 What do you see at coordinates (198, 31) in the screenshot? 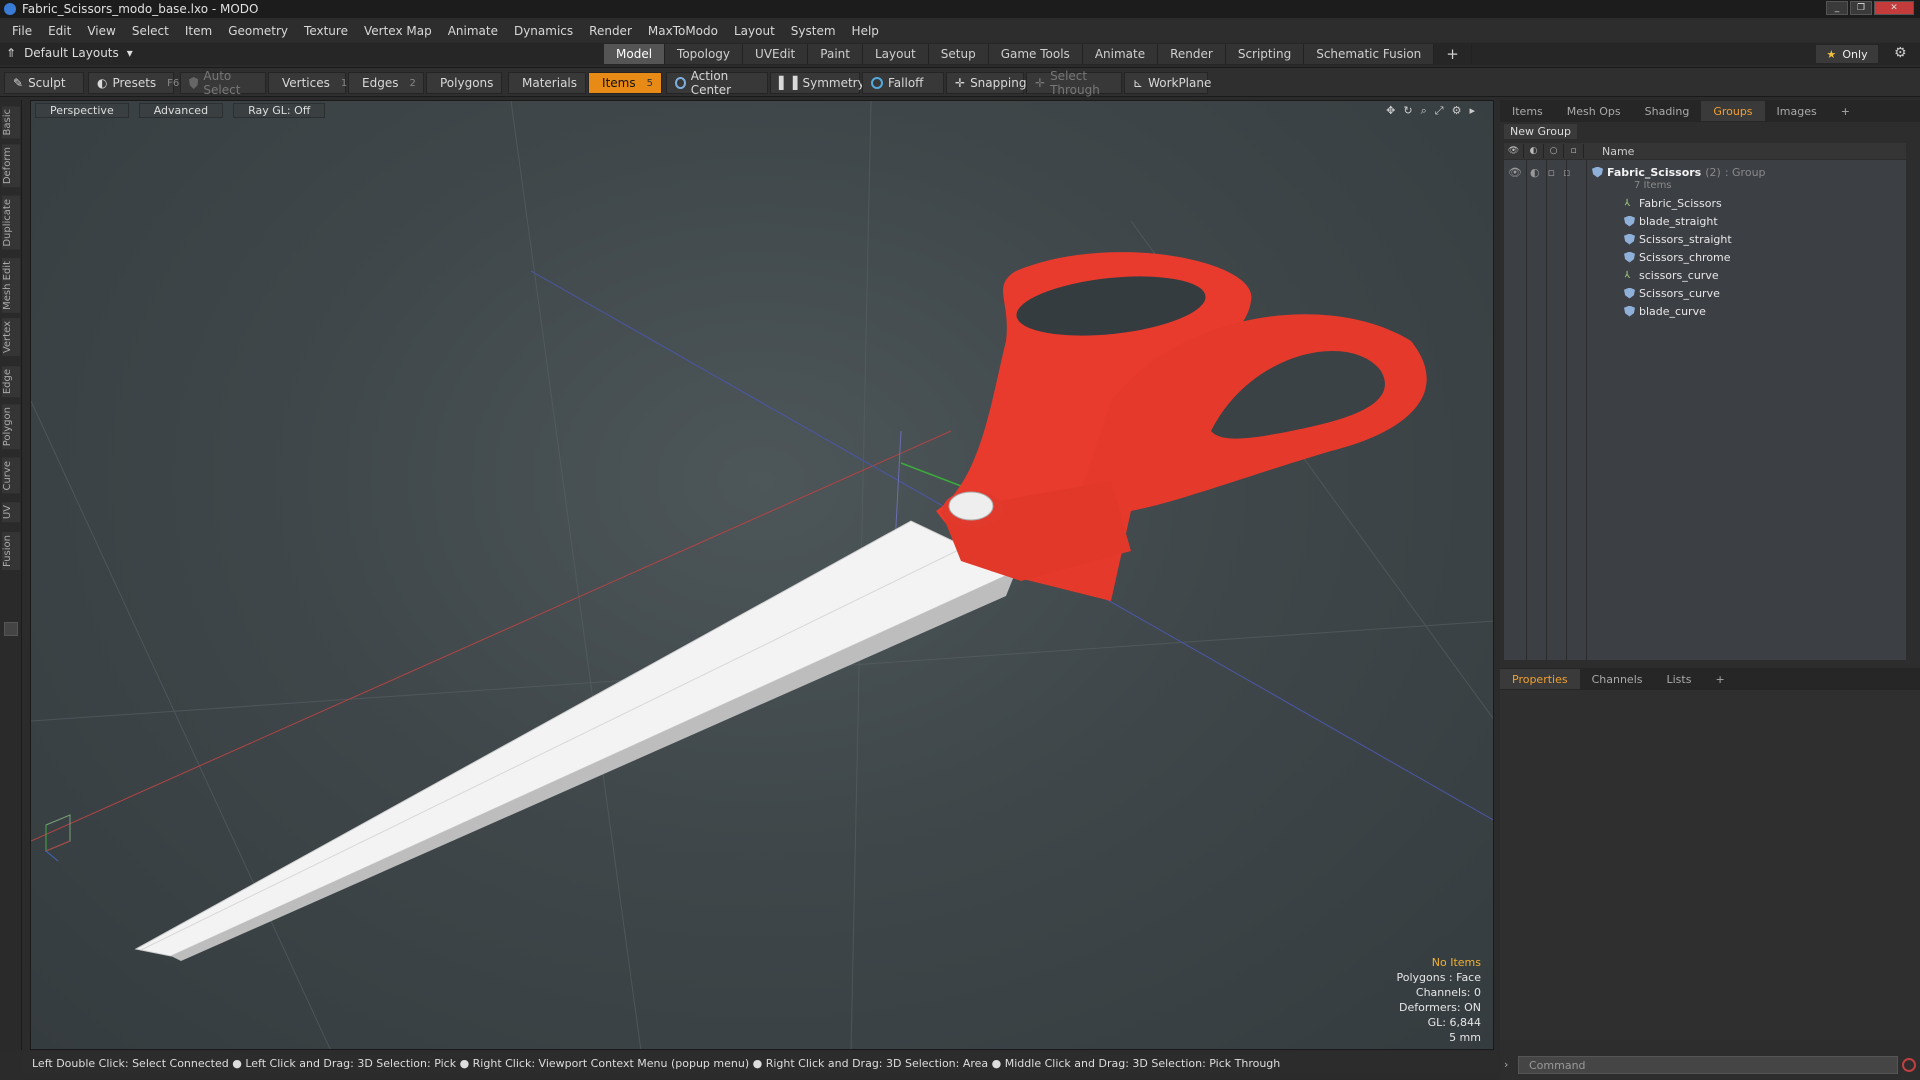
I see `menu-item: Item` at bounding box center [198, 31].